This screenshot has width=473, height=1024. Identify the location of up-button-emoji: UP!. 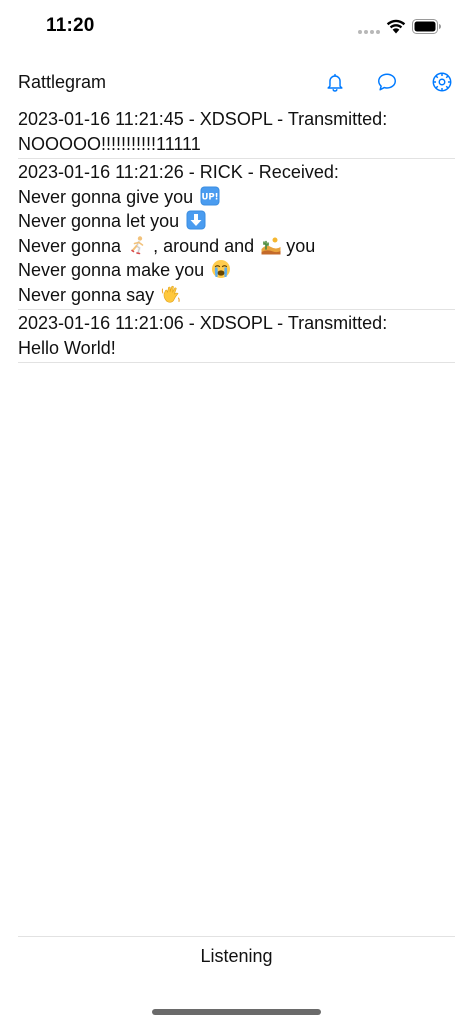
(210, 195).